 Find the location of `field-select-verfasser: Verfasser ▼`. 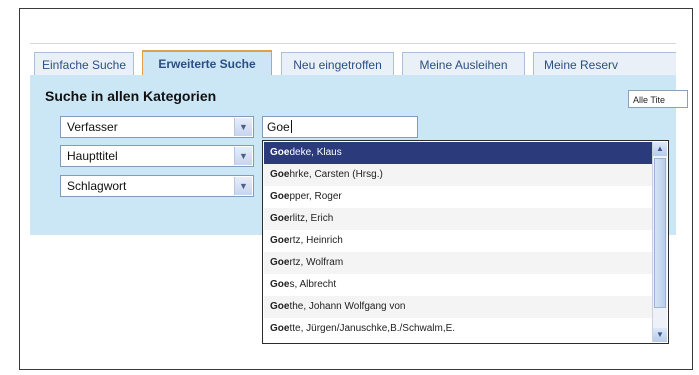

field-select-verfasser: Verfasser ▼ is located at coordinates (157, 127).